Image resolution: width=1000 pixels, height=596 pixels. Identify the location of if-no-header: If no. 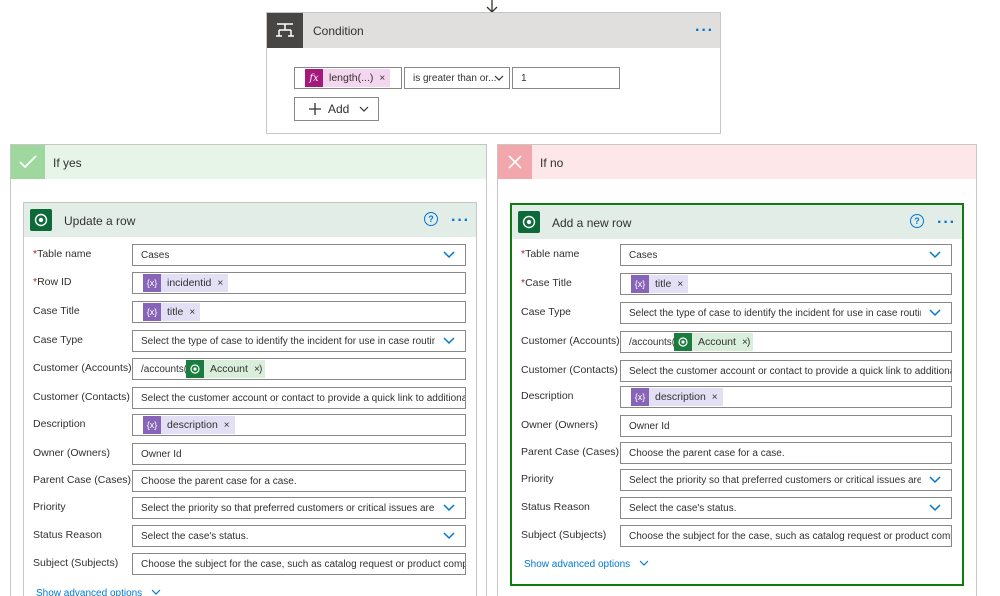
(737, 162).